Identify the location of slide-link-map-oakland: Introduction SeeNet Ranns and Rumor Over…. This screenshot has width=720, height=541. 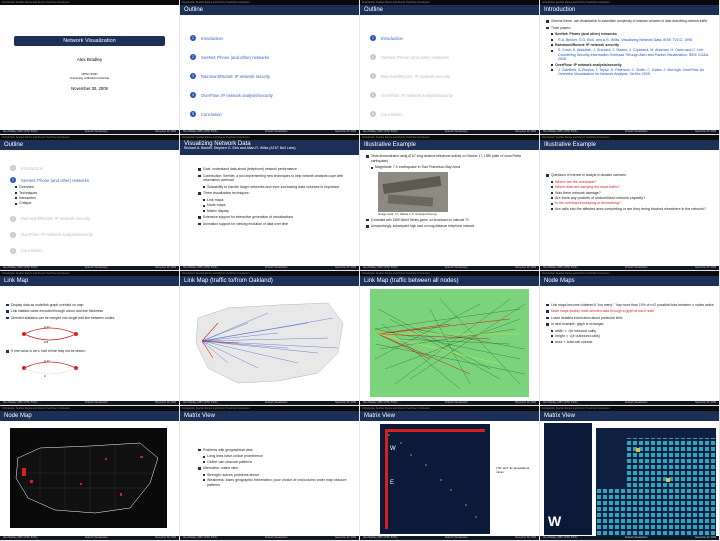
(270, 338).